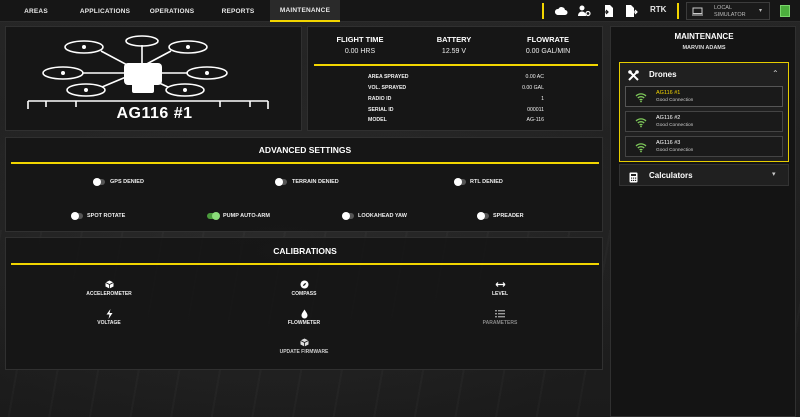 This screenshot has width=800, height=417. I want to click on drone-list-item-2: AG116 #2 Good Connection, so click(704, 121).